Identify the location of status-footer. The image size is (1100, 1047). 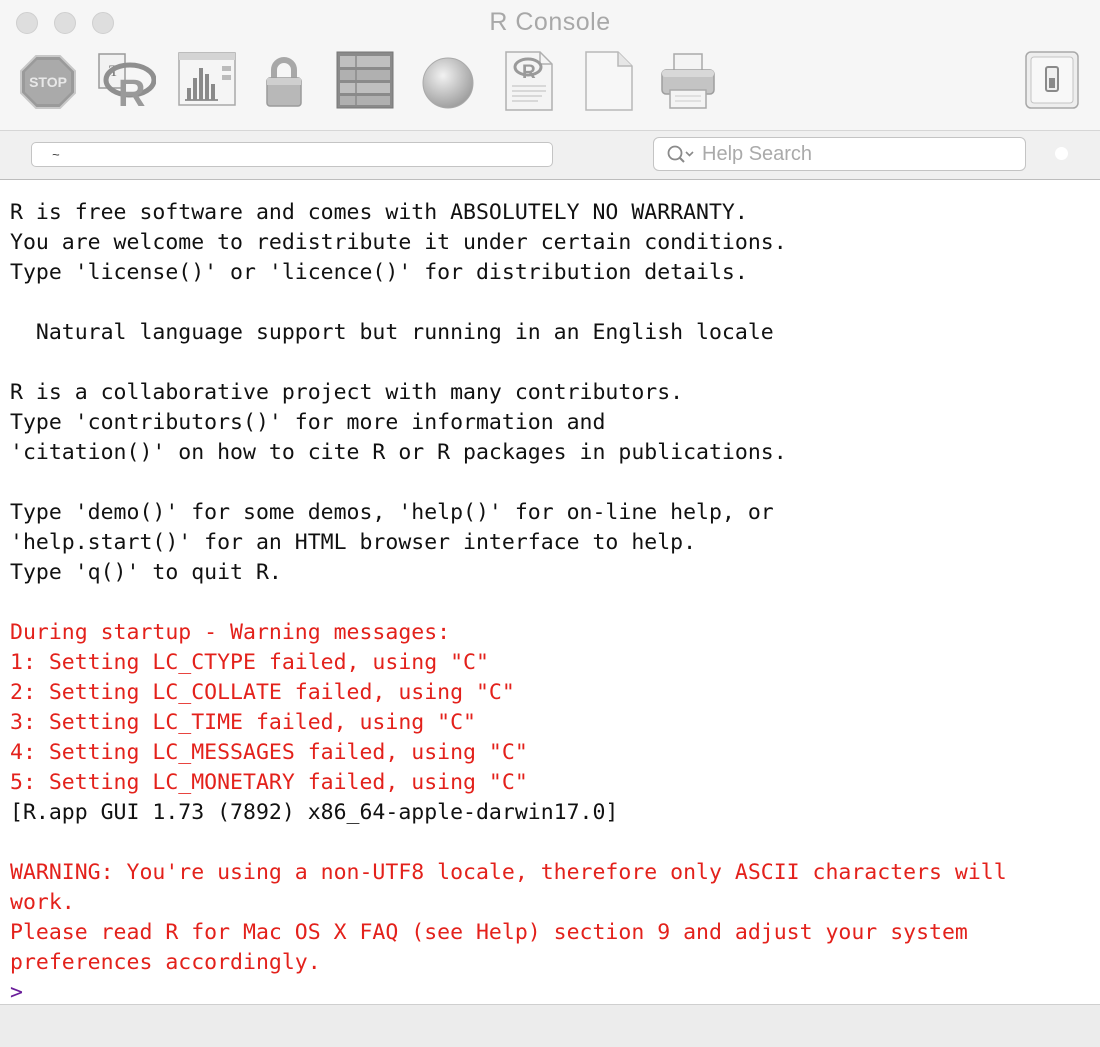
(550, 1025).